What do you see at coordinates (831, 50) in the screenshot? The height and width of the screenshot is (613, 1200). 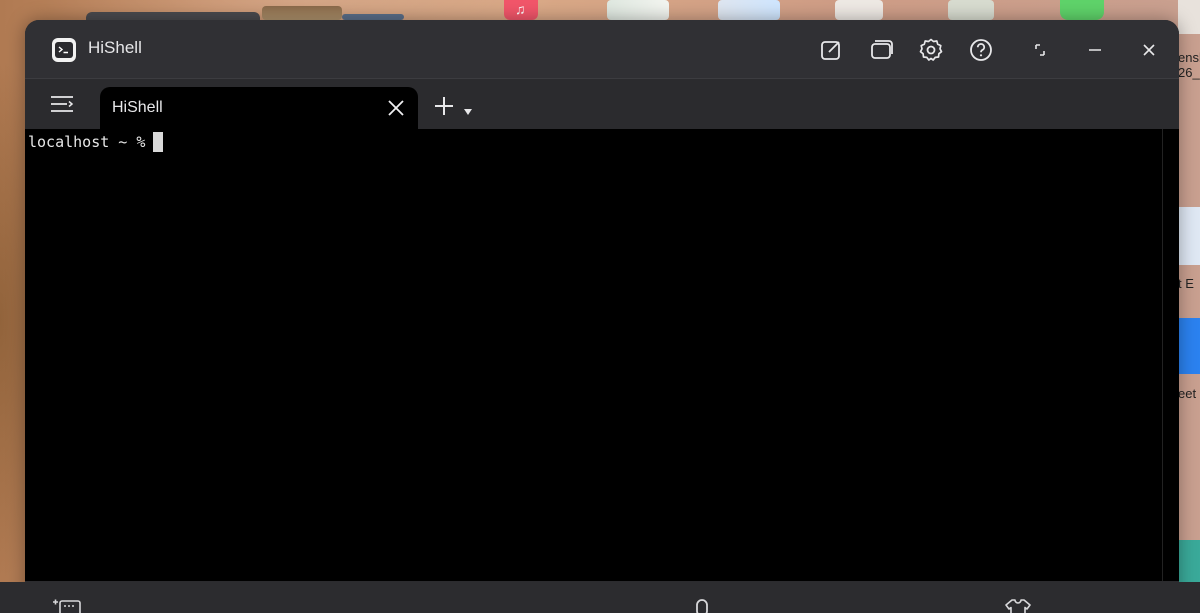 I see `edit-square-icon` at bounding box center [831, 50].